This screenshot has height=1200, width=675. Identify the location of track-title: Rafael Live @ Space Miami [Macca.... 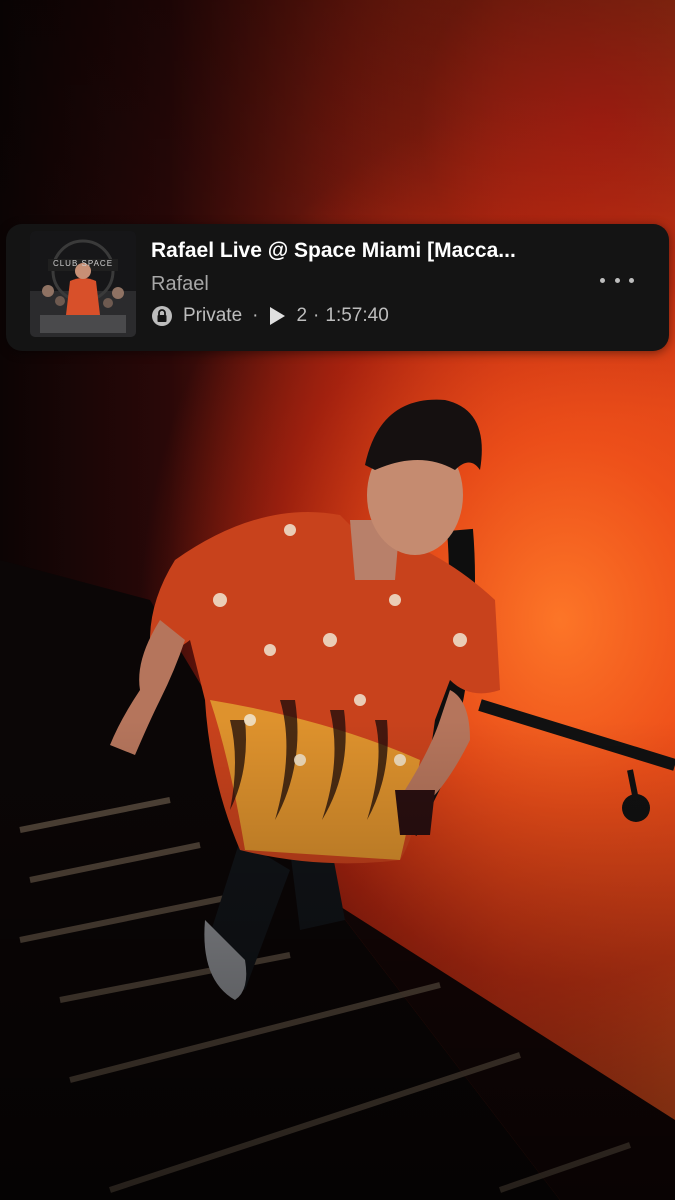
(371, 251).